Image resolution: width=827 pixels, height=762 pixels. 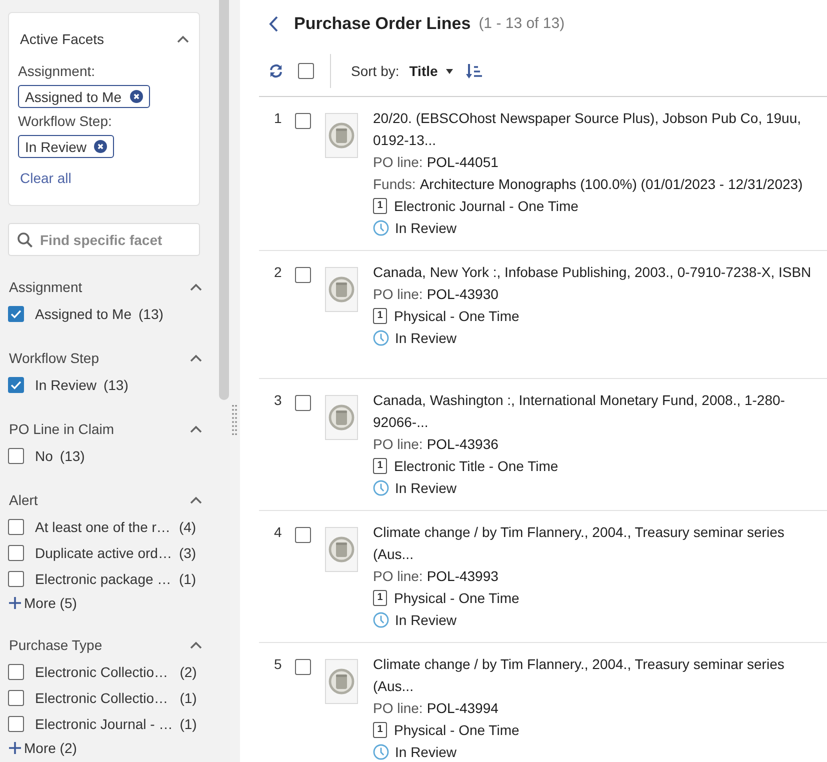 I want to click on facet-chip: Assigned to Me, so click(x=84, y=96).